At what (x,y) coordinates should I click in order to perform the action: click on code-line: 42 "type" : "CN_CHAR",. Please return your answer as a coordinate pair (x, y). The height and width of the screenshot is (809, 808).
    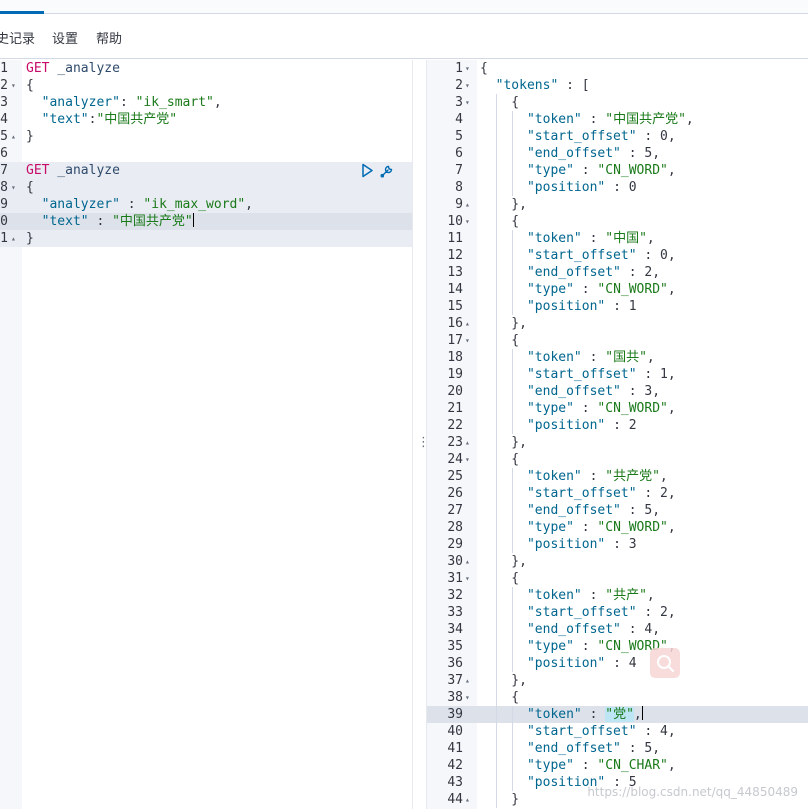
    Looking at the image, I should click on (617, 765).